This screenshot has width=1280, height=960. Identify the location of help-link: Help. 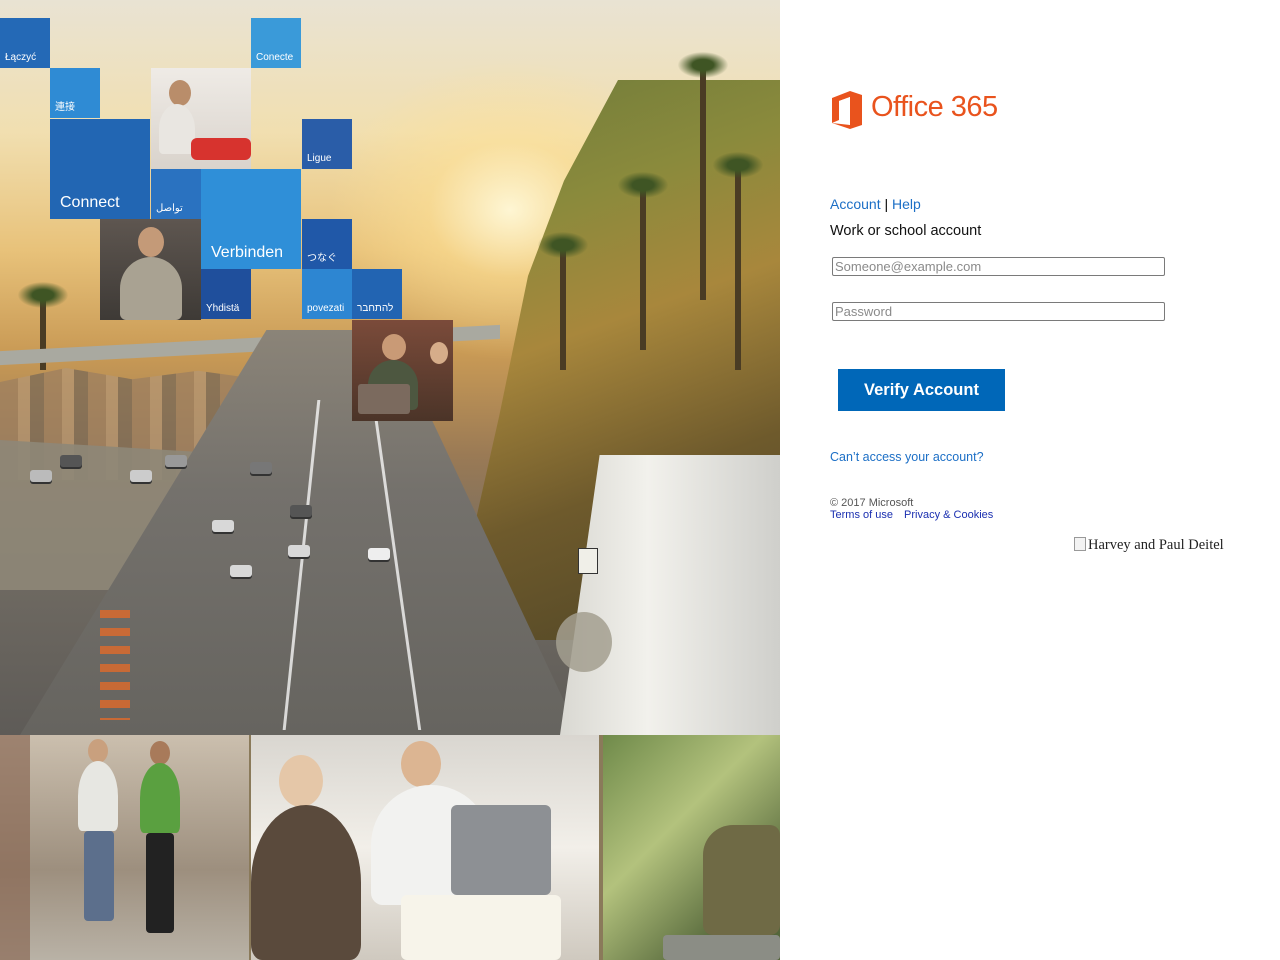
(906, 204).